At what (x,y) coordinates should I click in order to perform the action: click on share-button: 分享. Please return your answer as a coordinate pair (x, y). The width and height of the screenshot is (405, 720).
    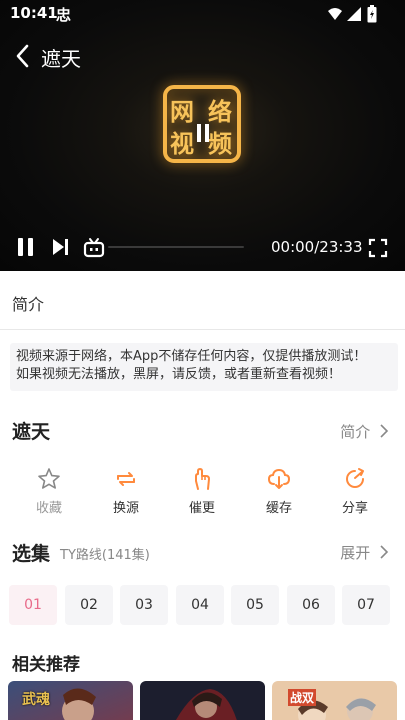
    Looking at the image, I should click on (355, 493).